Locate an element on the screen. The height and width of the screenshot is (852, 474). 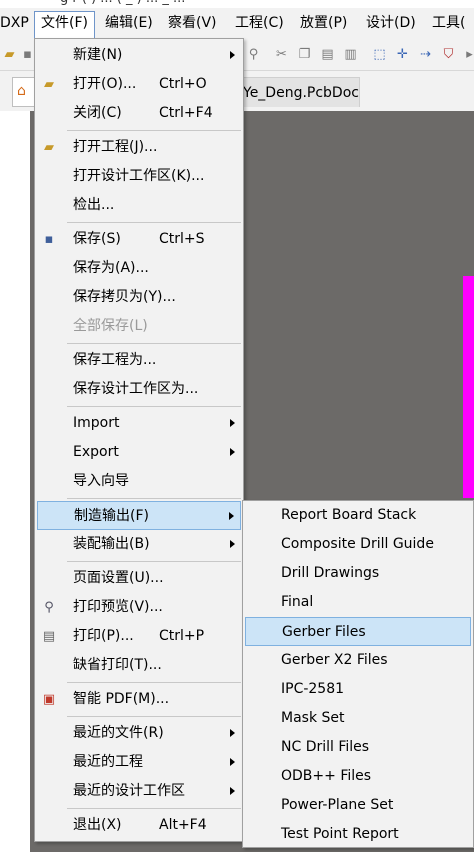
menu-item-open: ▰ 打开(O)... Ctrl+O is located at coordinates (139, 84).